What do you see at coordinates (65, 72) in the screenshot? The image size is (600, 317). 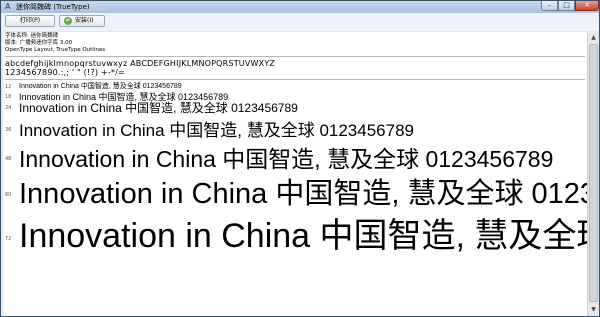 I see `numbers-sample: 1234567890.:,; ' " (!?) +-*/=` at bounding box center [65, 72].